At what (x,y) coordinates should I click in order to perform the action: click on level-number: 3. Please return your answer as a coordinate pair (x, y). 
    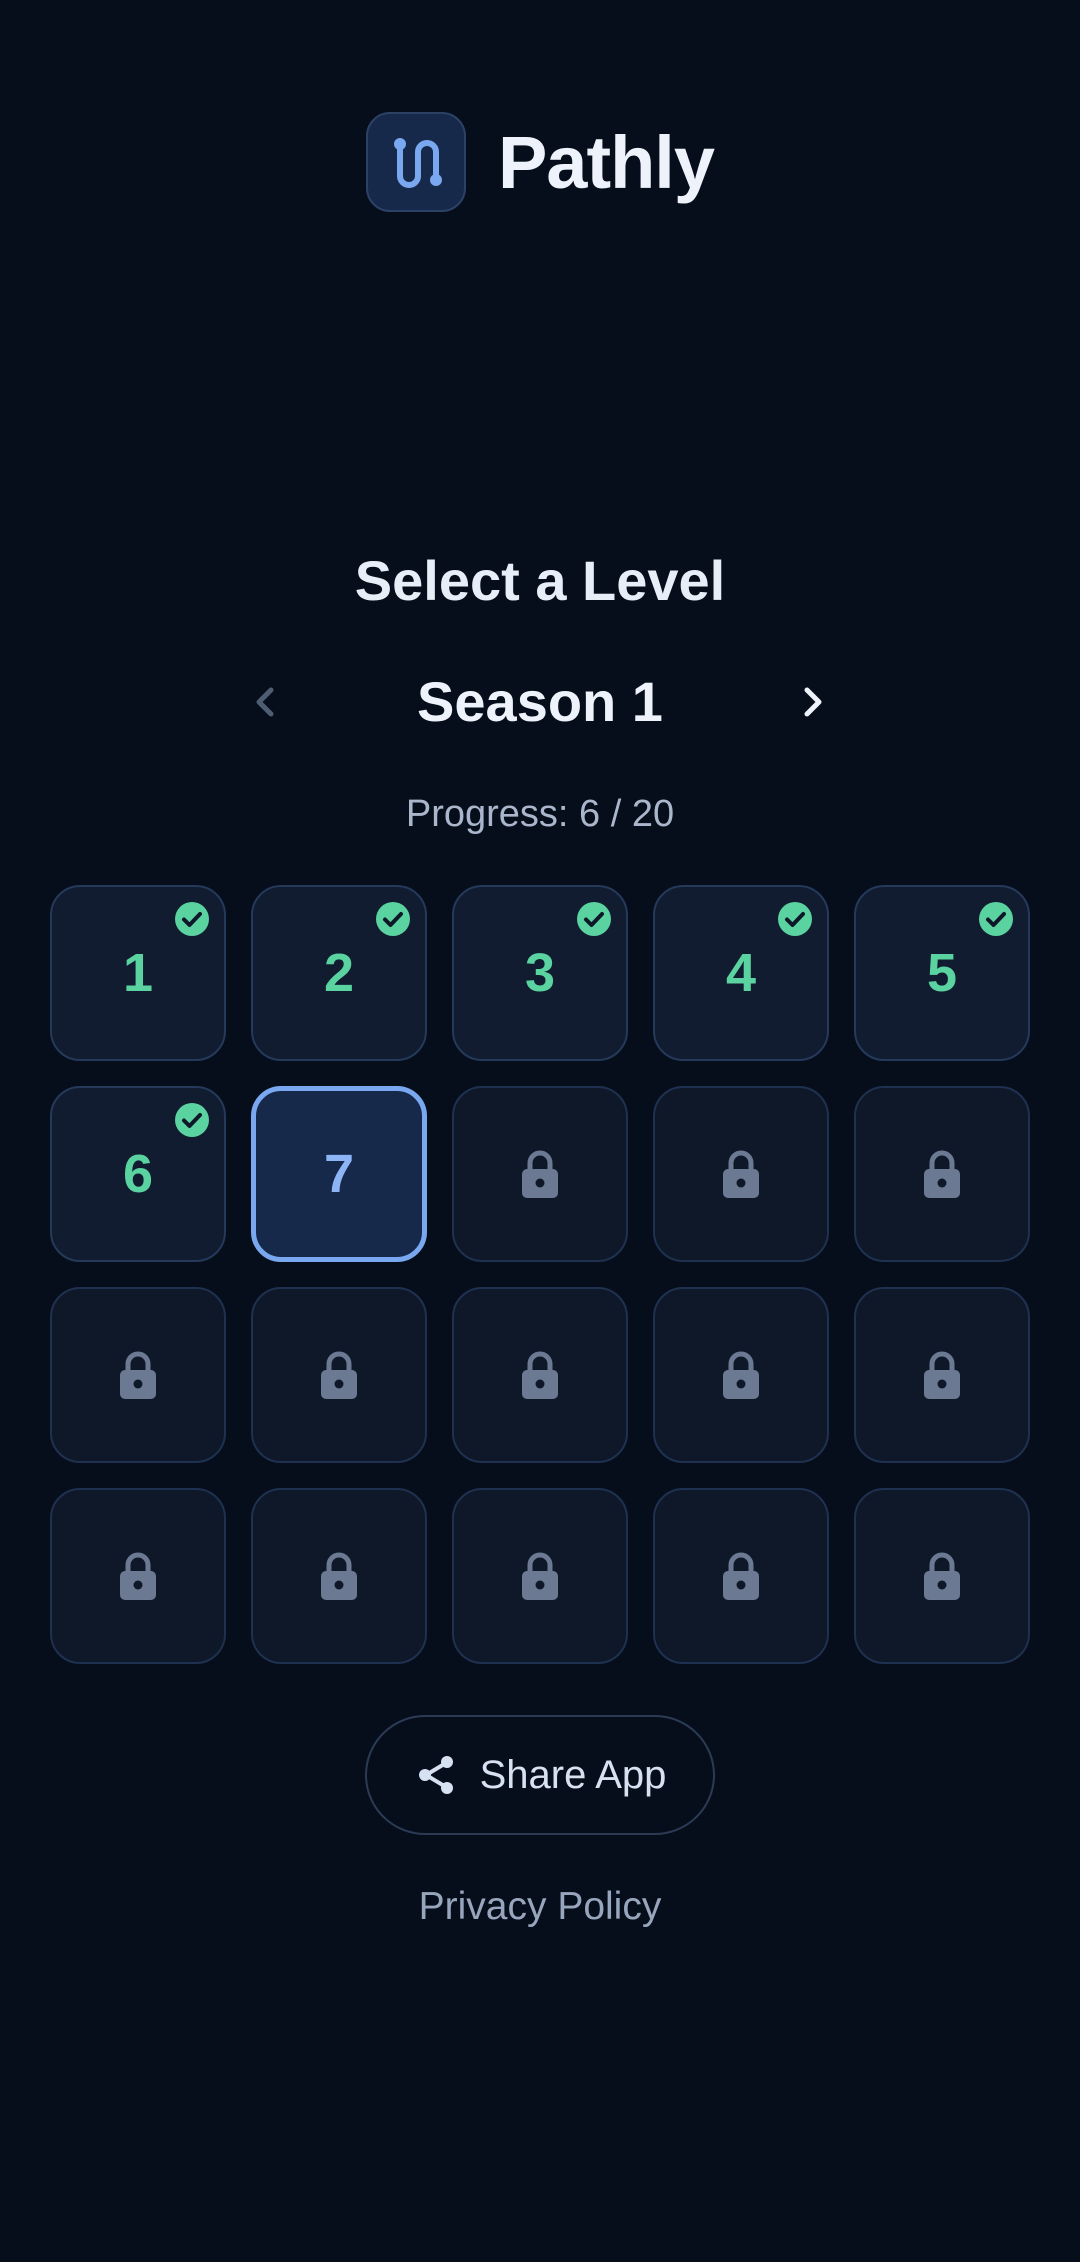
    Looking at the image, I should click on (540, 973).